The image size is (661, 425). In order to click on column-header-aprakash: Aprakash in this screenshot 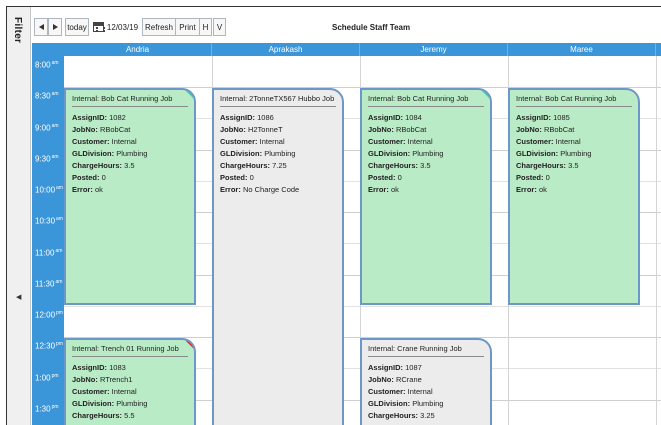, I will do `click(286, 49)`.